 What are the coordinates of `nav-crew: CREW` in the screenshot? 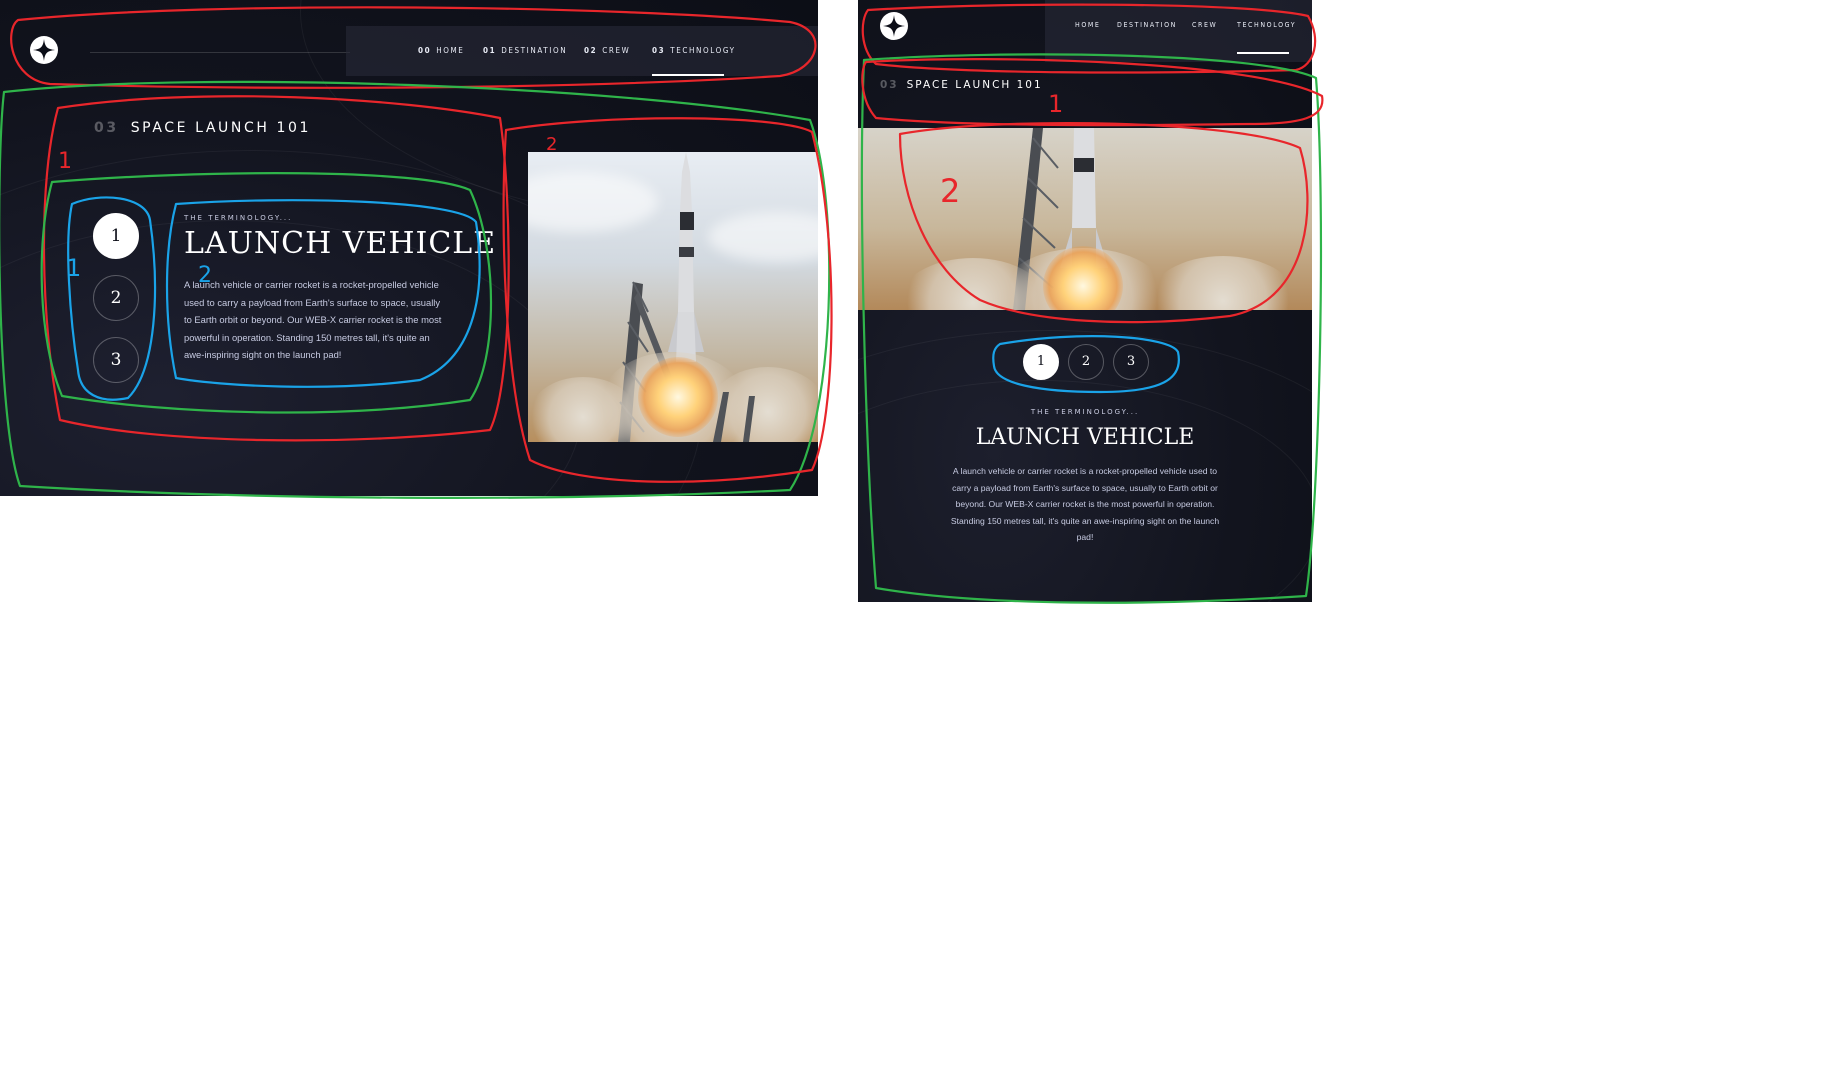 It's located at (1204, 25).